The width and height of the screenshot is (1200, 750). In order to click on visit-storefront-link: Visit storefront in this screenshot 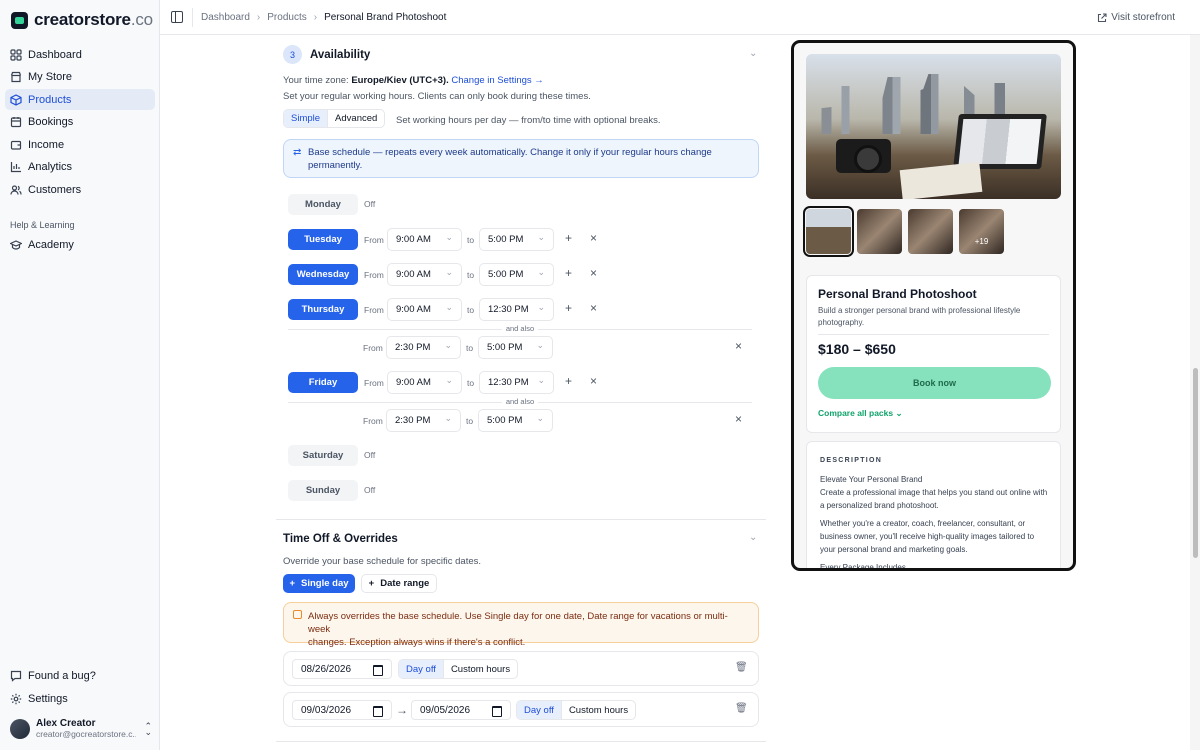, I will do `click(1136, 17)`.